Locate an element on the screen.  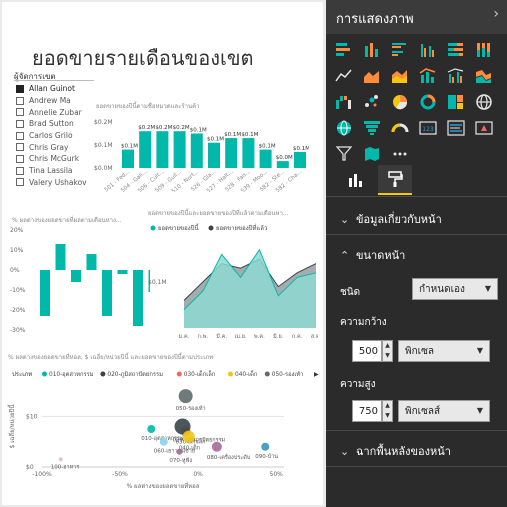
page-height-unit-dropdown: พิกเซลส์ ▼ is located at coordinates (444, 411).